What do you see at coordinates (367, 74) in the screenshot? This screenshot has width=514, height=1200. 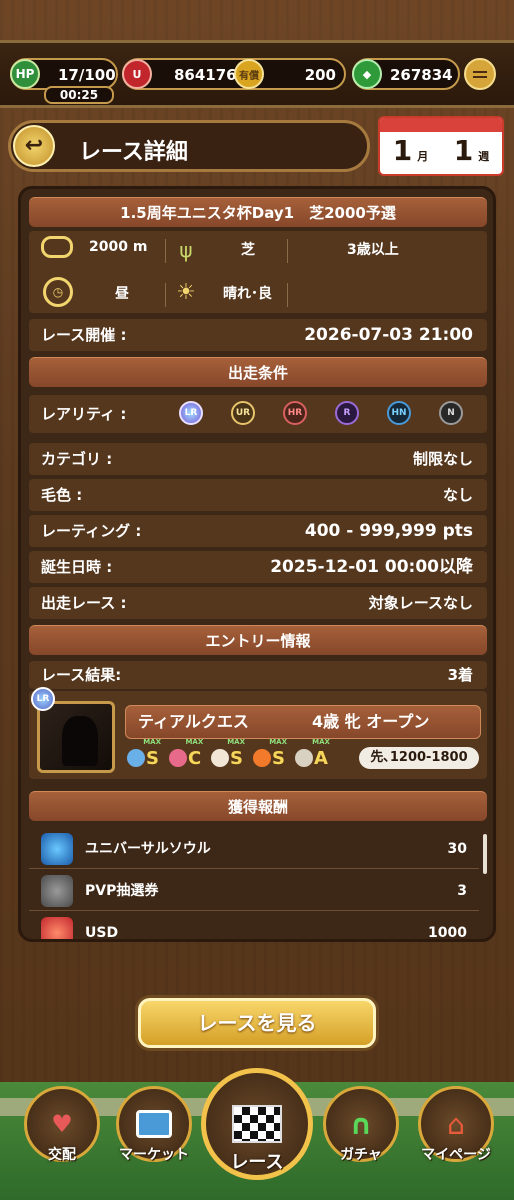 I see `gem-icon: ◆` at bounding box center [367, 74].